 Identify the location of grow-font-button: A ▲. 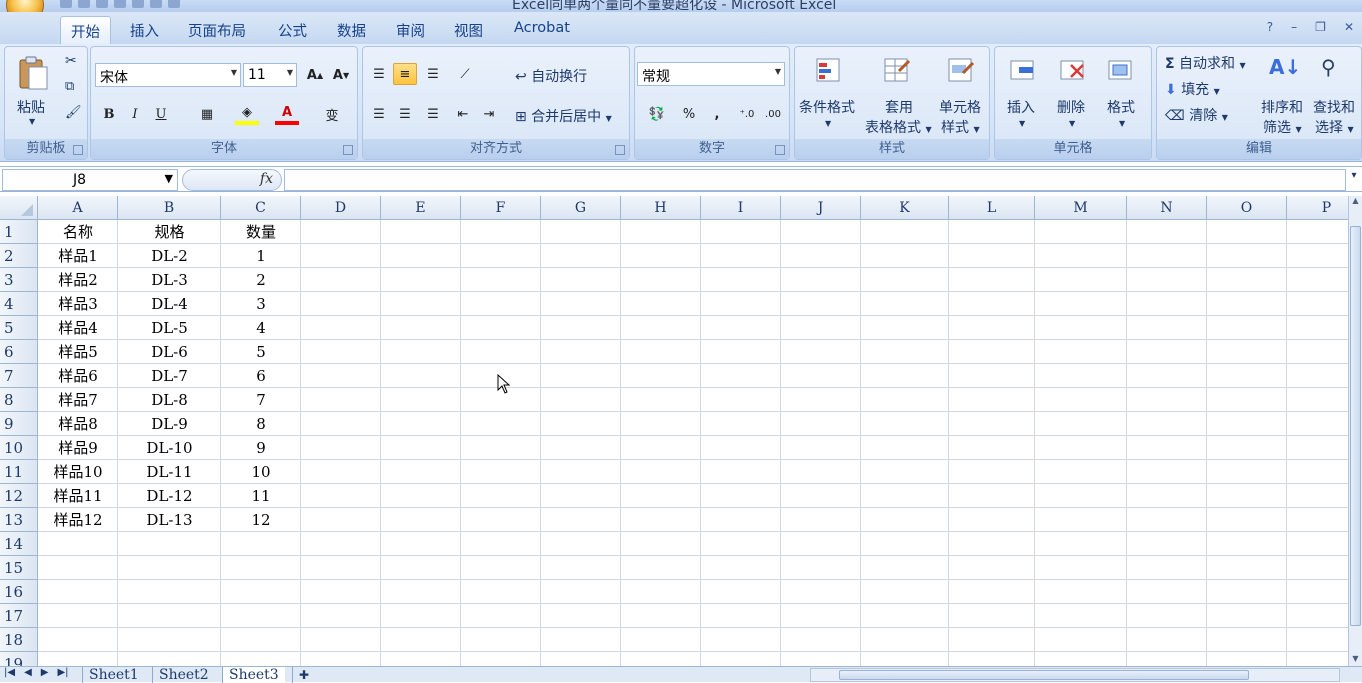
(315, 75).